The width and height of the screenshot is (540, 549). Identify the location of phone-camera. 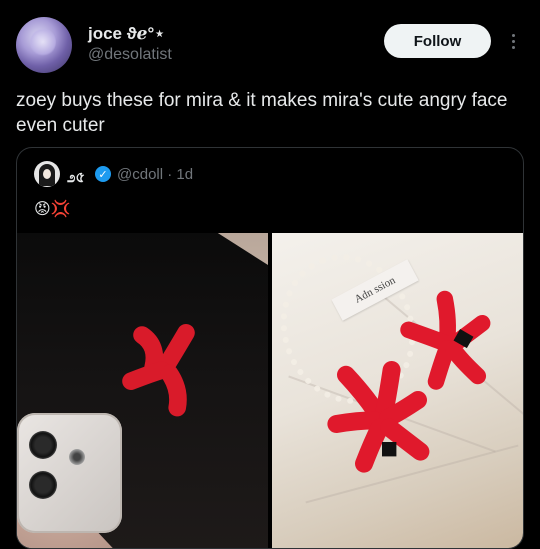
(69, 473).